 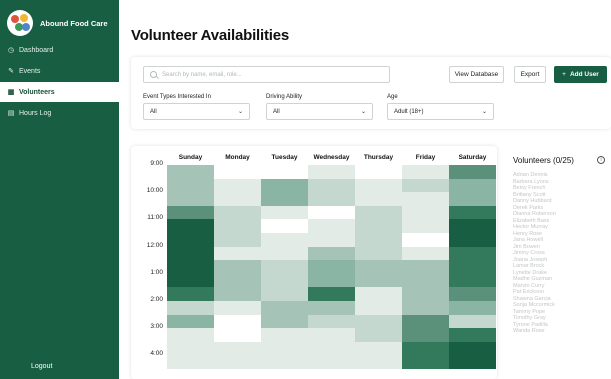 What do you see at coordinates (59, 113) in the screenshot?
I see `sidebar-item-hours-log: ▤ Hours Log` at bounding box center [59, 113].